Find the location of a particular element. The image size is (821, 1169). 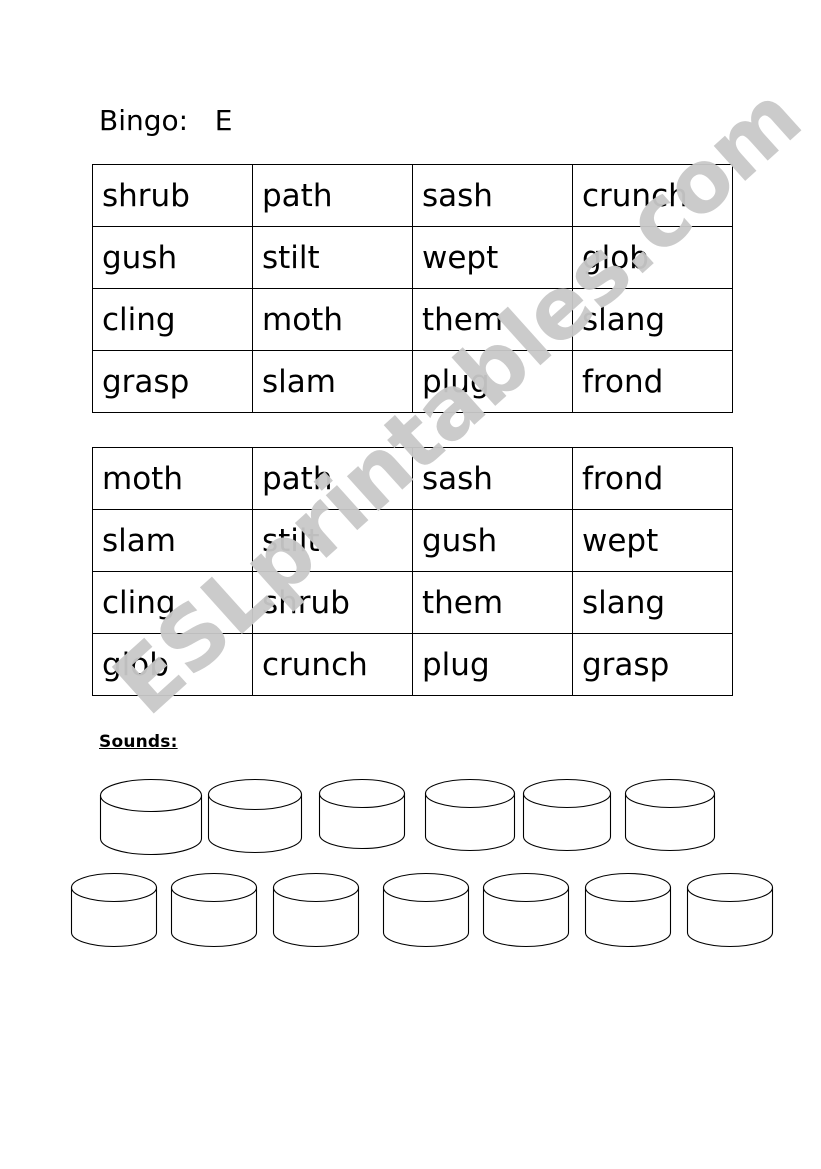

table-row: cling moth them slang is located at coordinates (412, 319).